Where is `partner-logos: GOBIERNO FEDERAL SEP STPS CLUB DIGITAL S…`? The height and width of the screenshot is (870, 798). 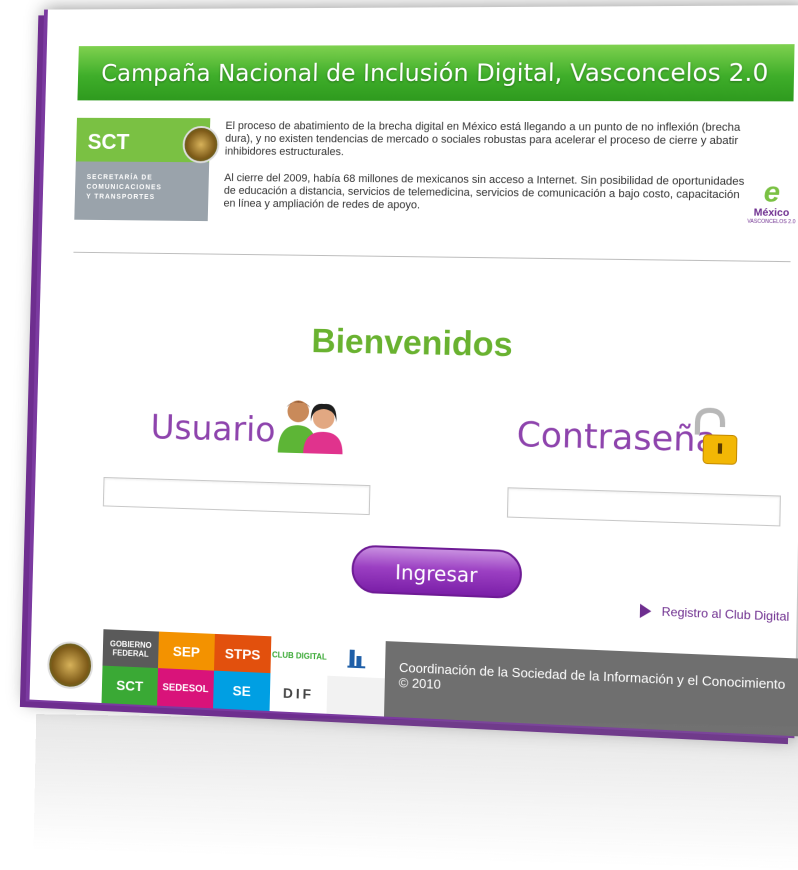 partner-logos: GOBIERNO FEDERAL SEP STPS CLUB DIGITAL S… is located at coordinates (243, 673).